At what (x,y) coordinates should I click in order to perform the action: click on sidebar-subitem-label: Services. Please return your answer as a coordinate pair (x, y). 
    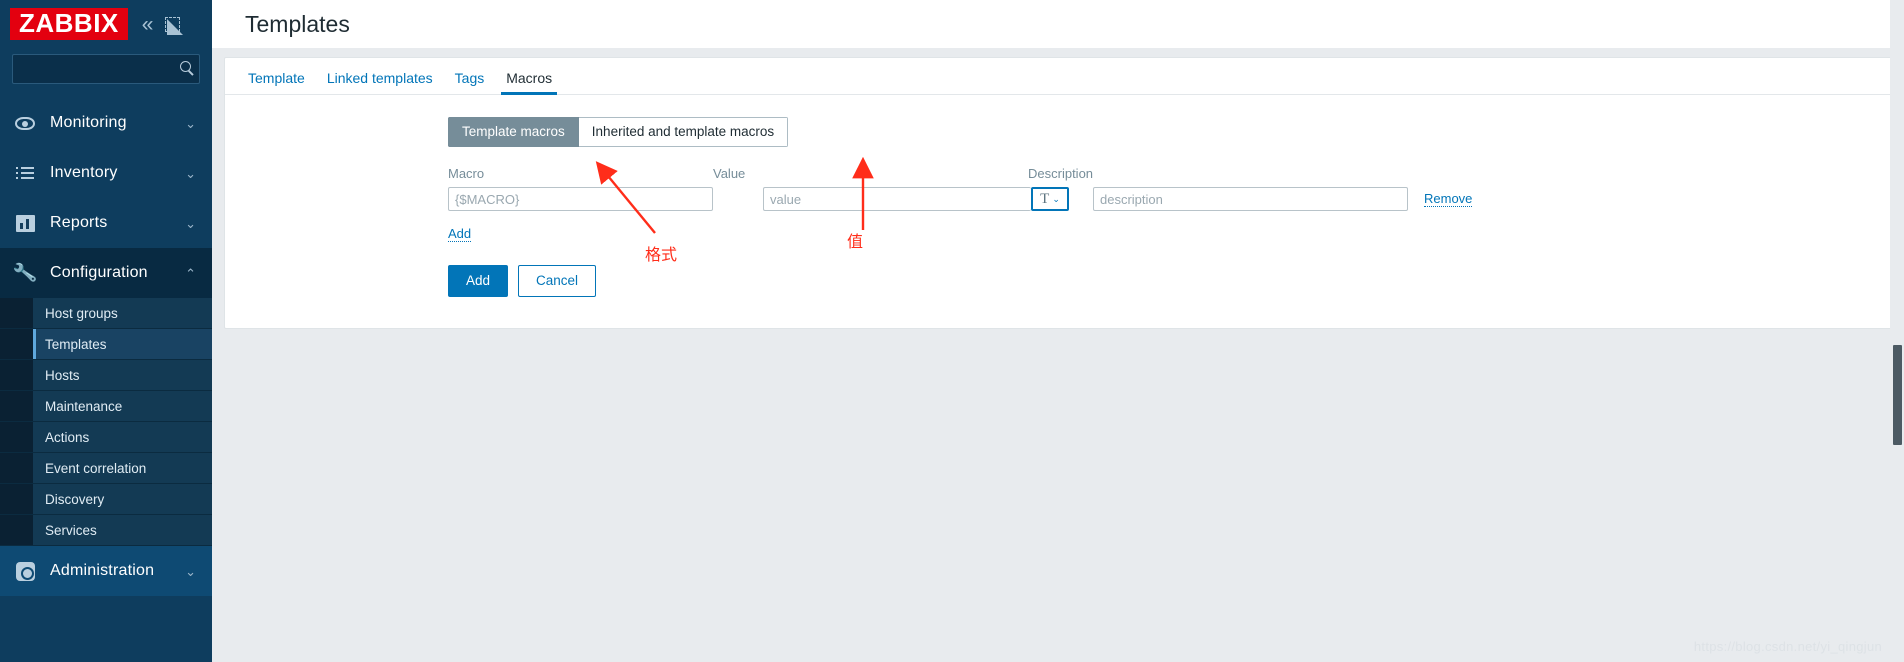
    Looking at the image, I should click on (71, 530).